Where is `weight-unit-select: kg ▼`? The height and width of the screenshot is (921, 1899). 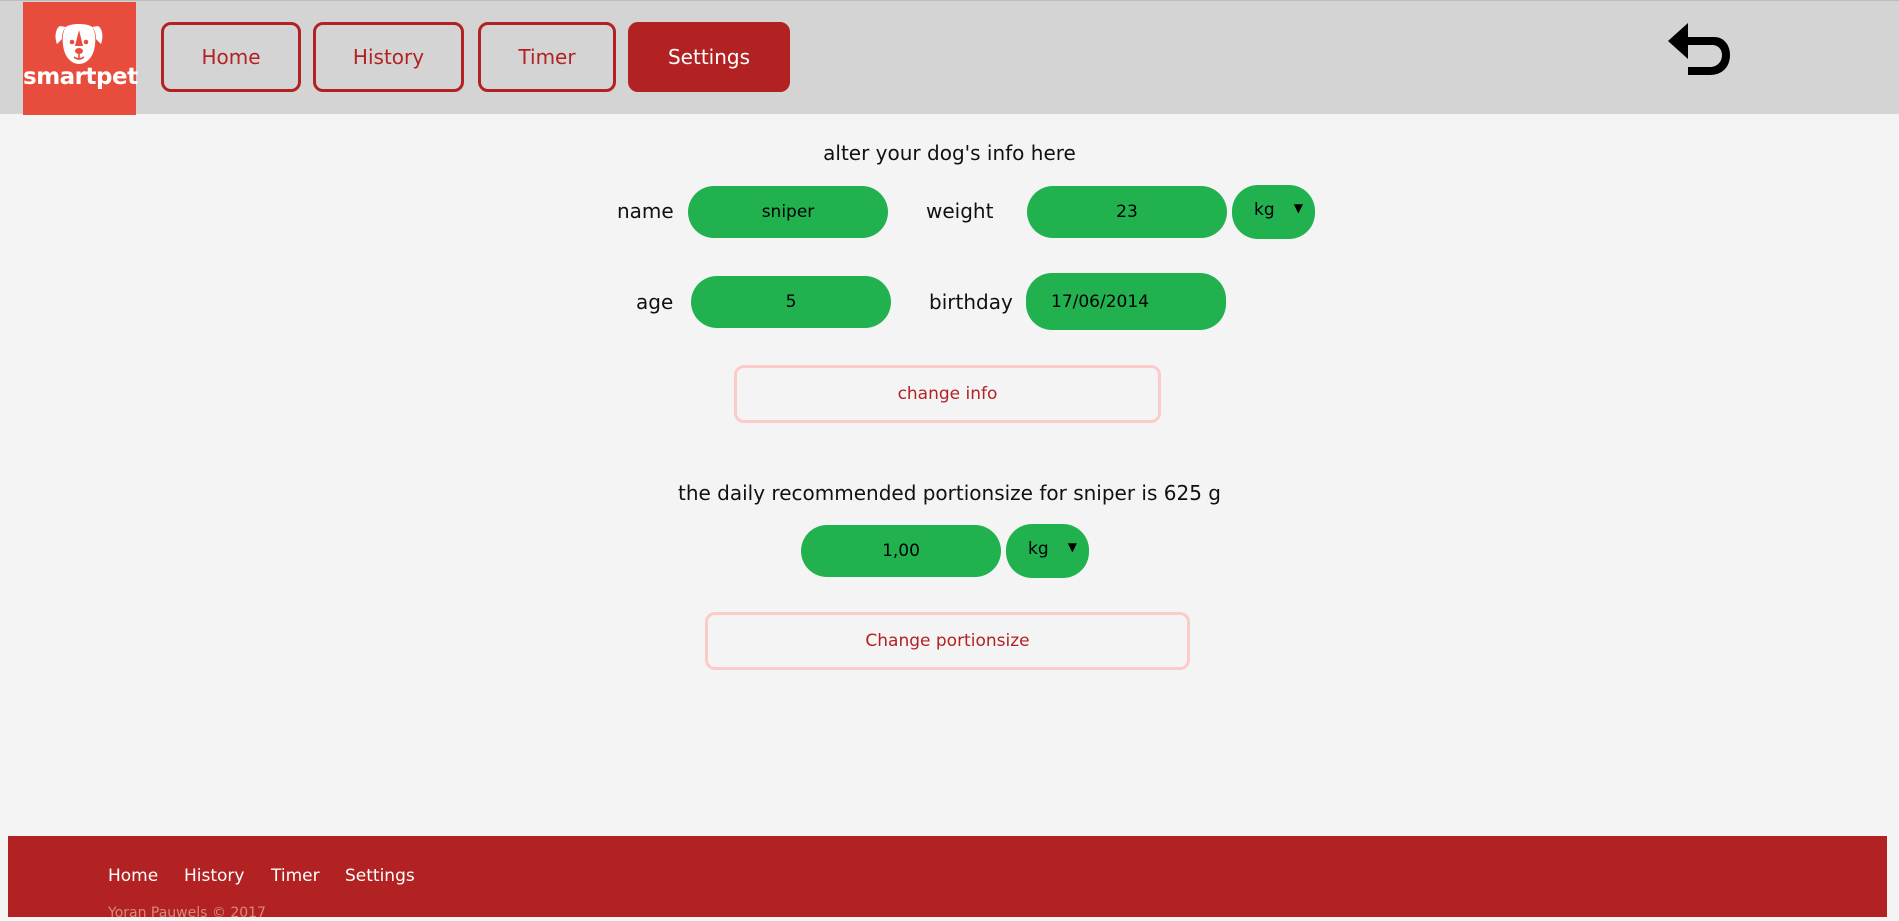
weight-unit-select: kg ▼ is located at coordinates (1273, 212).